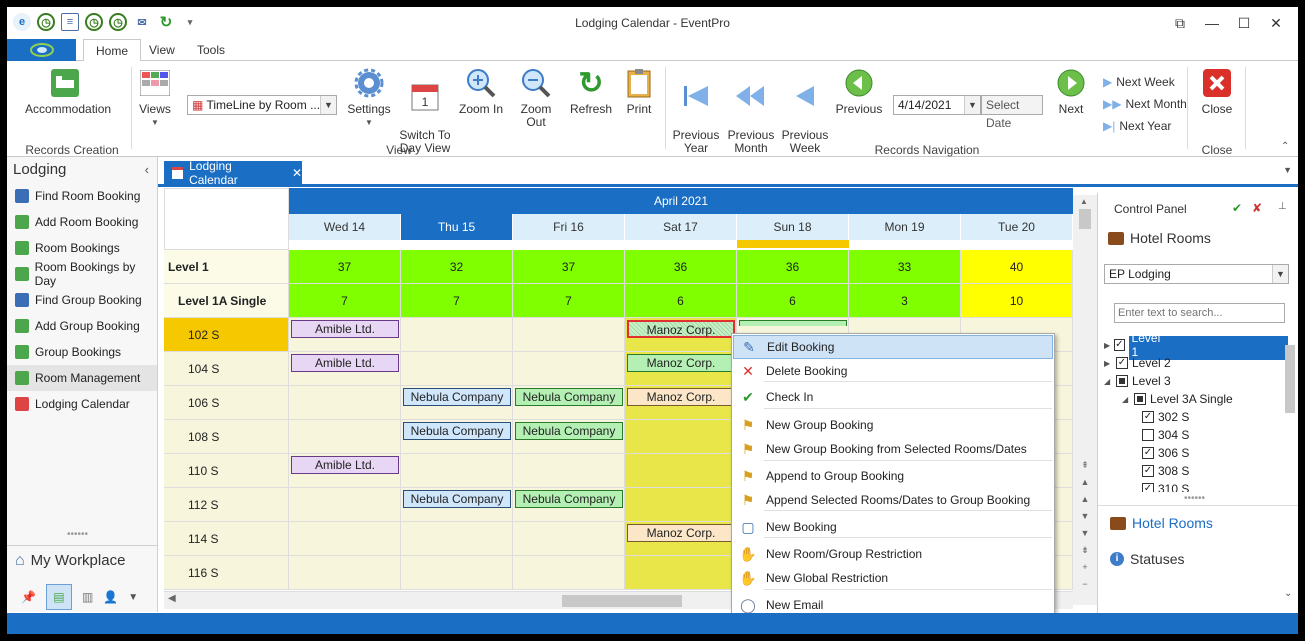 The height and width of the screenshot is (641, 1305). What do you see at coordinates (681, 227) in the screenshot?
I see `day-header: Sat 17` at bounding box center [681, 227].